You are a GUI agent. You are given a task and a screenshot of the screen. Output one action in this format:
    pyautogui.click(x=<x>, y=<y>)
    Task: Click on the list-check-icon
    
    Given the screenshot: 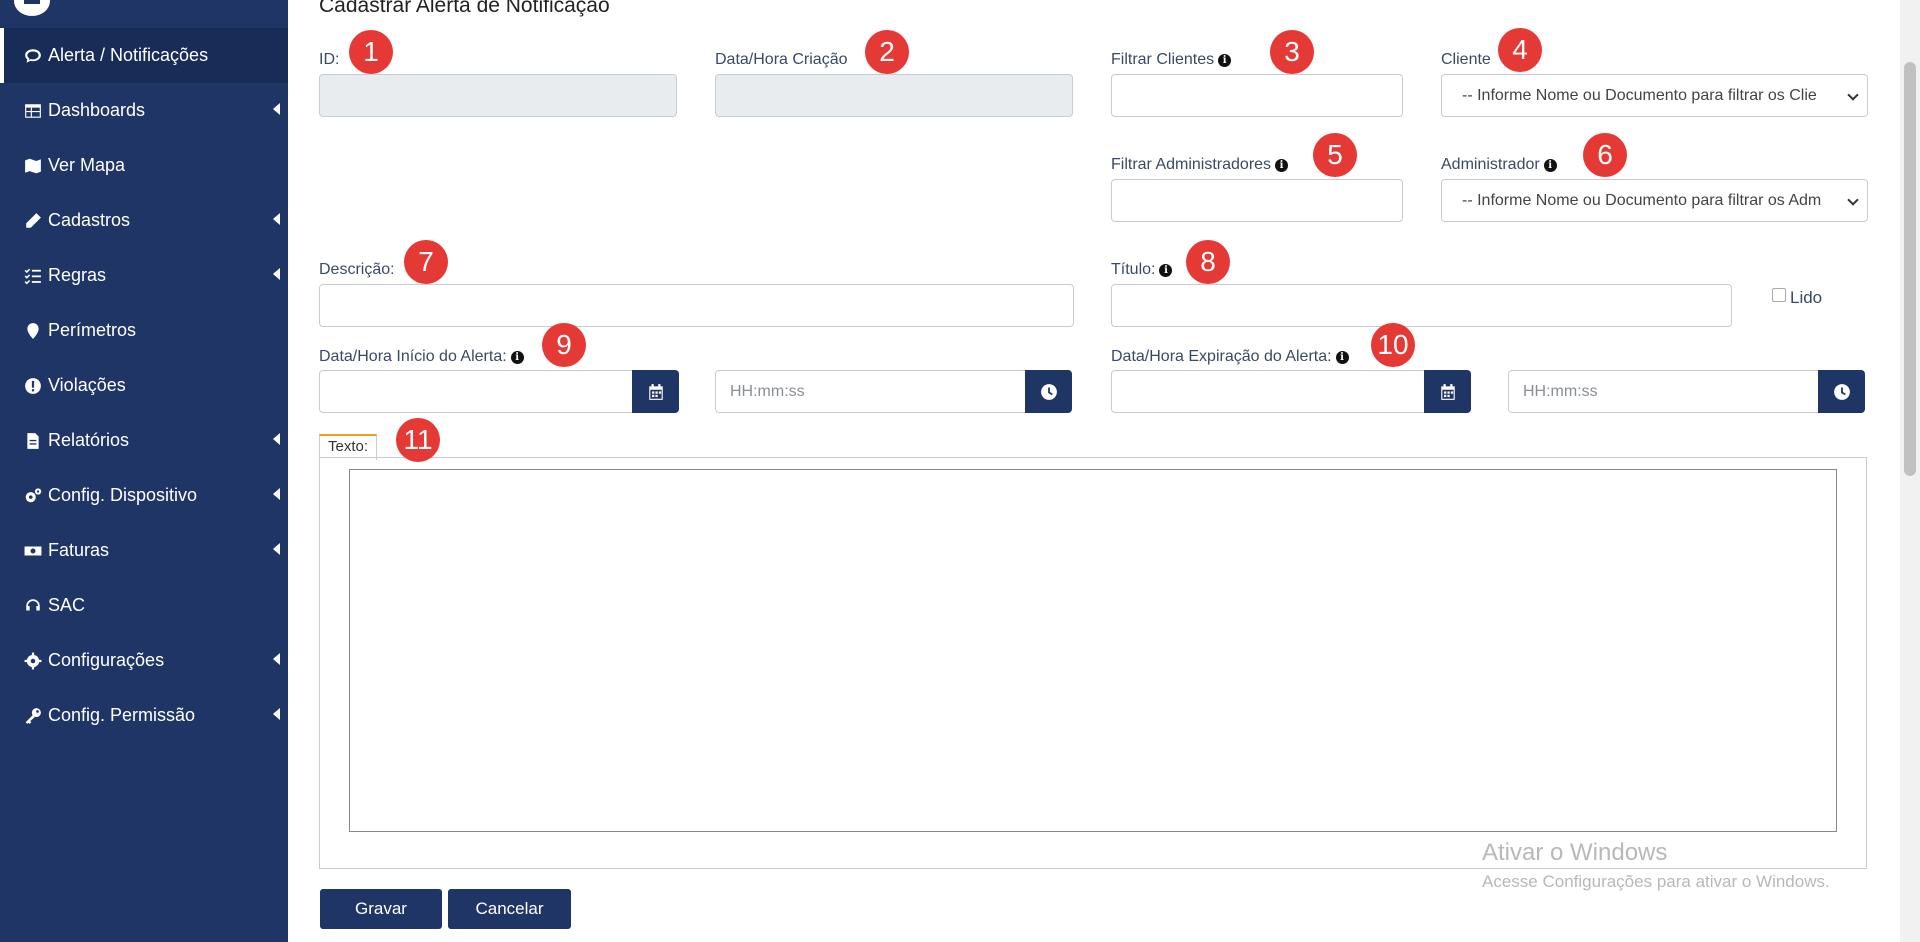 What is the action you would take?
    pyautogui.click(x=33, y=276)
    